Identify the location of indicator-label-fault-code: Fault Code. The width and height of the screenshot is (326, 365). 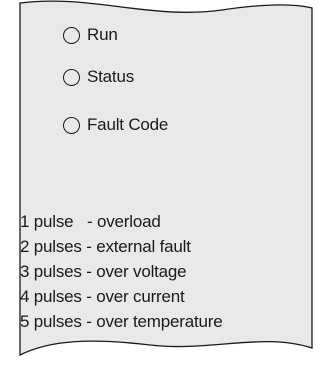
(128, 124).